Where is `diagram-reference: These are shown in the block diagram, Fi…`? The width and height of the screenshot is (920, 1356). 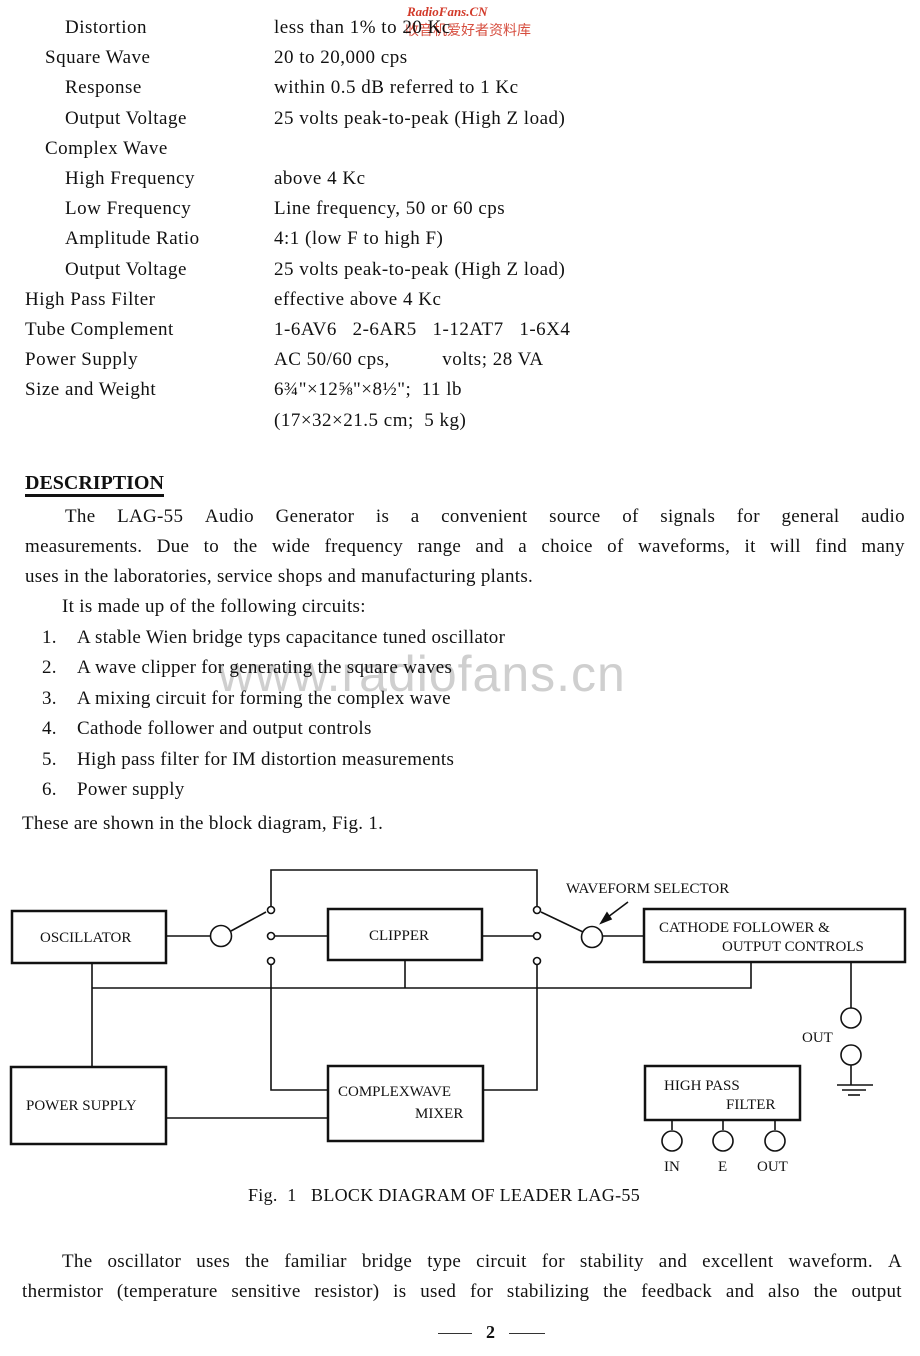 diagram-reference: These are shown in the block diagram, Fi… is located at coordinates (203, 823).